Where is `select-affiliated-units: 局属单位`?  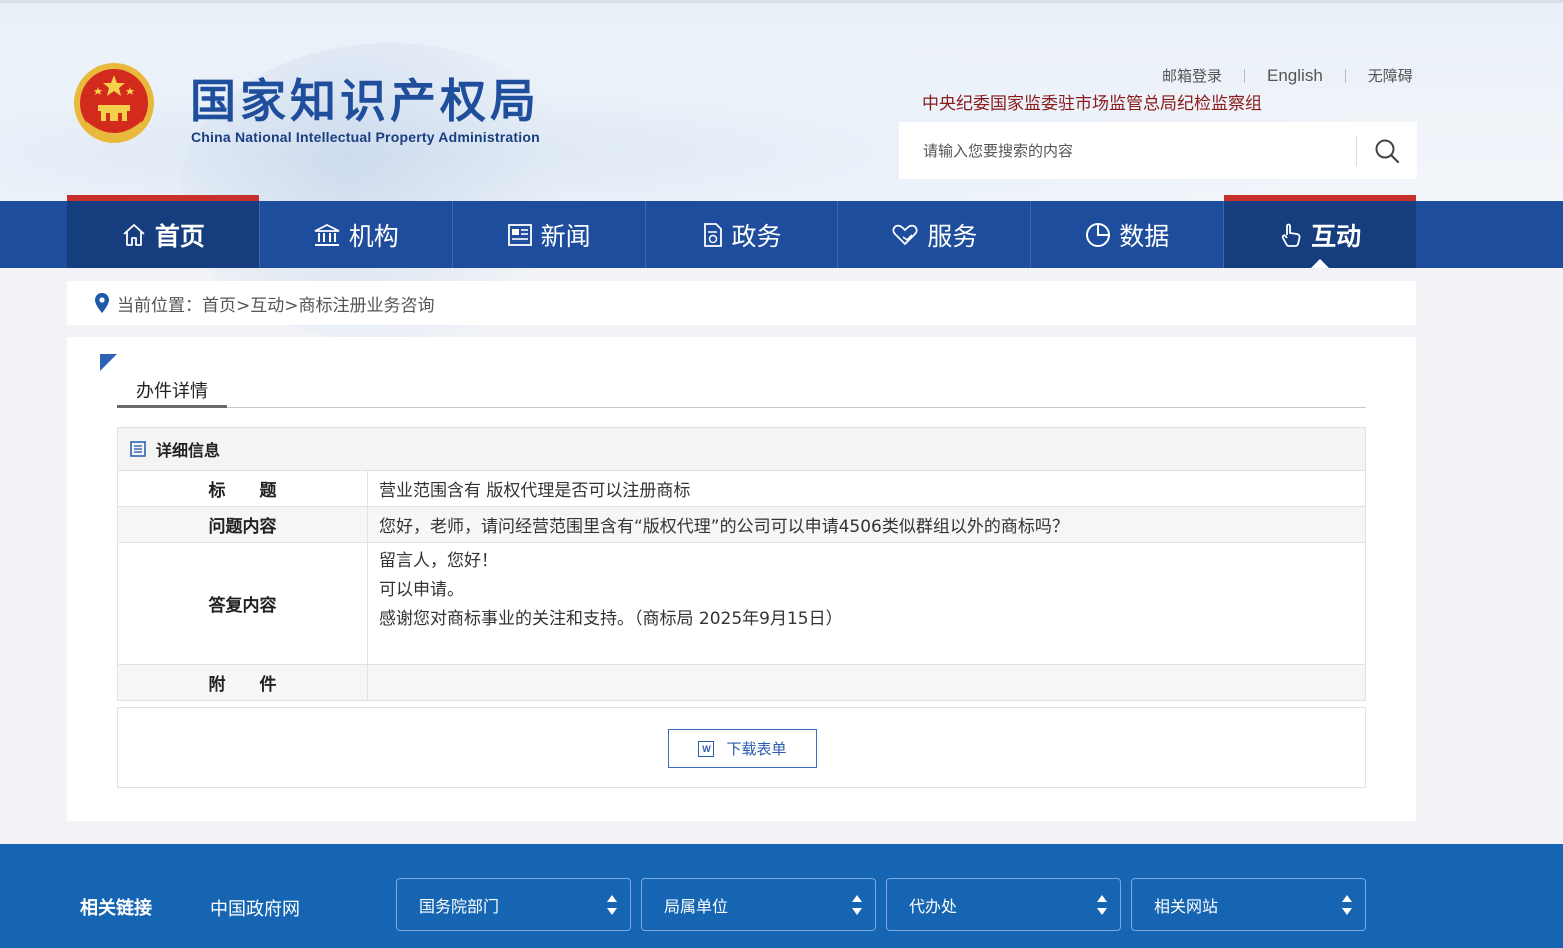 select-affiliated-units: 局属单位 is located at coordinates (758, 904).